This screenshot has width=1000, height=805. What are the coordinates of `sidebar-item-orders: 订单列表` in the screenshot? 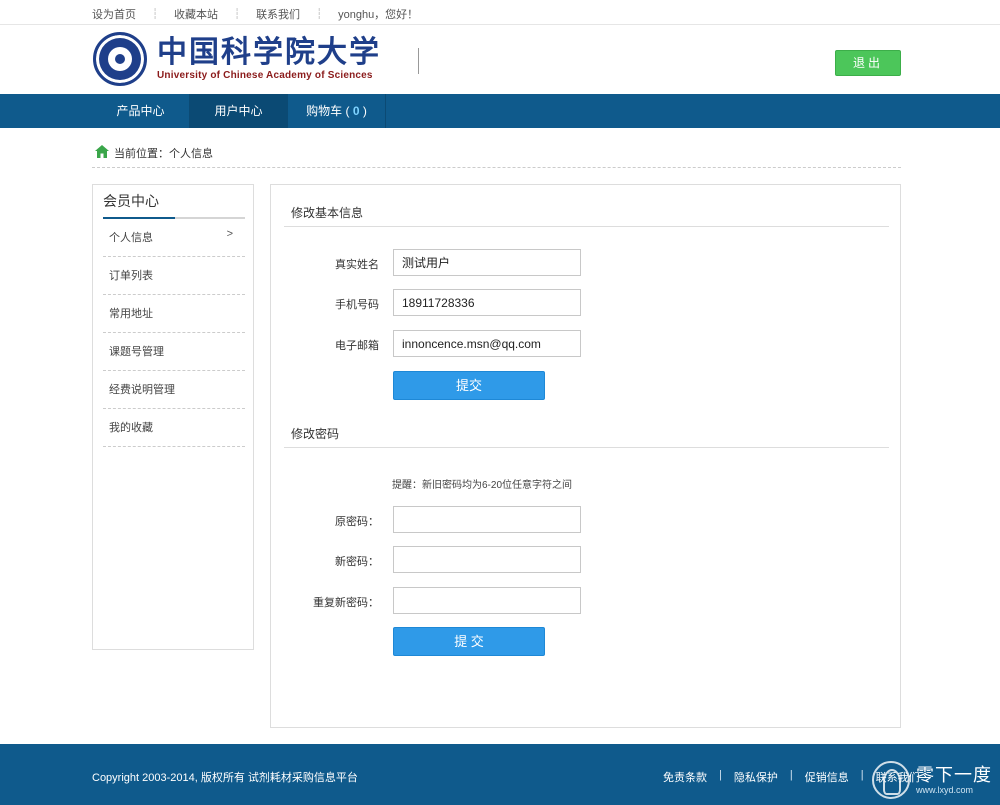 It's located at (174, 276).